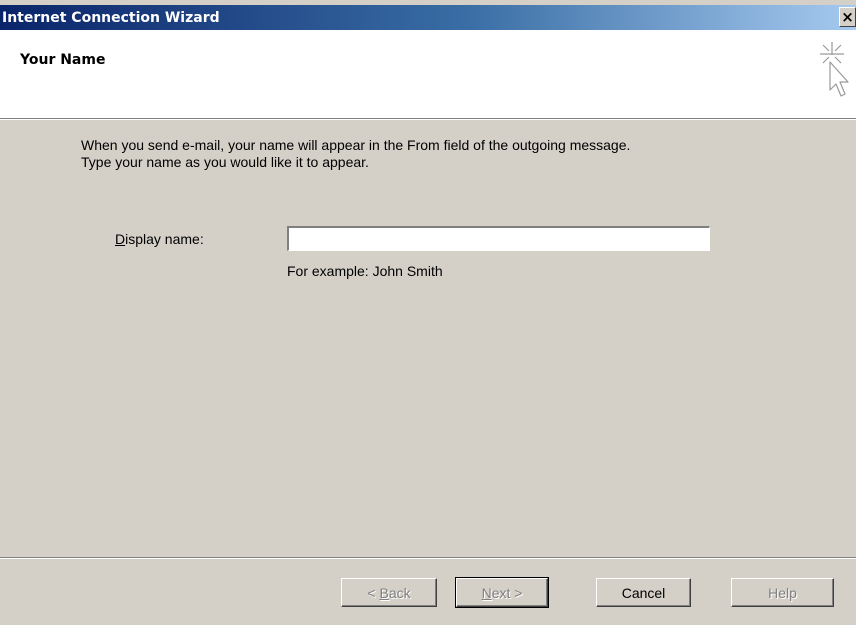 The image size is (856, 625). I want to click on display-name-label-access-key: D, so click(120, 239).